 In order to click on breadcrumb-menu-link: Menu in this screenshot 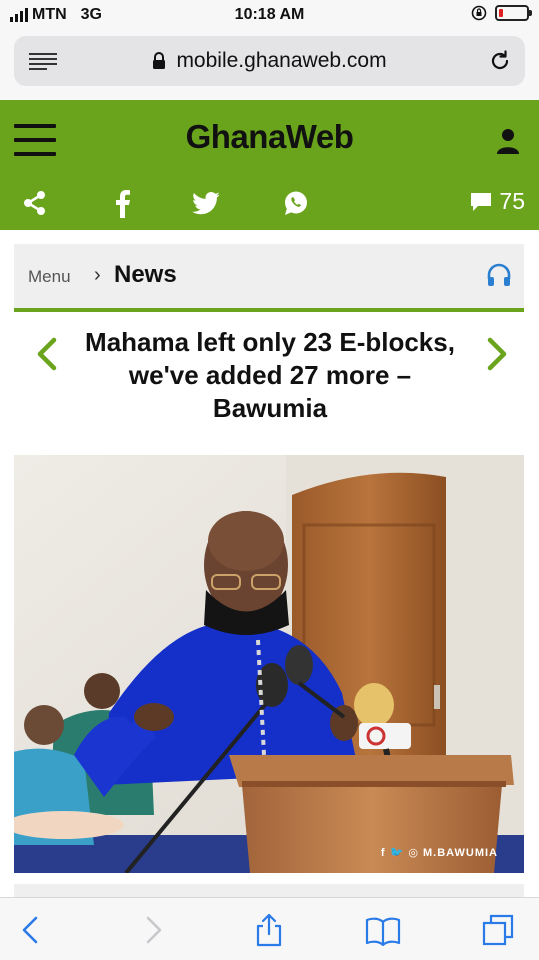, I will do `click(49, 277)`.